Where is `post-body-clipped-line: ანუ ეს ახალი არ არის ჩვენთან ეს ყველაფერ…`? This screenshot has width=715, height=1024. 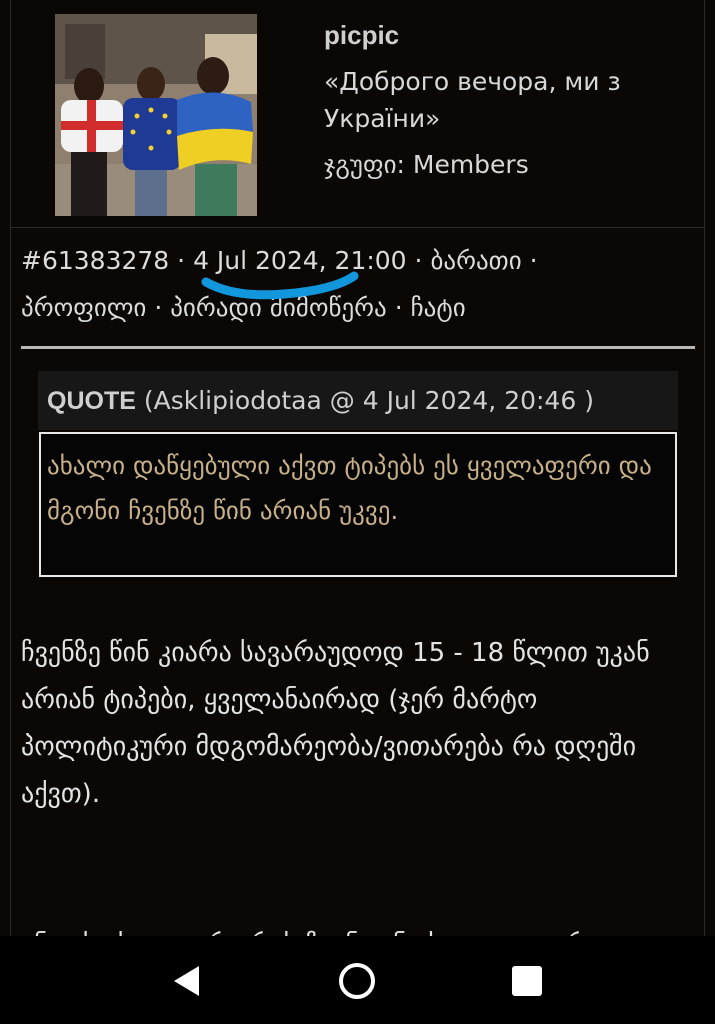 post-body-clipped-line: ანუ ეს ახალი არ არის ჩვენთან ეს ყველაფერ… is located at coordinates (356, 929).